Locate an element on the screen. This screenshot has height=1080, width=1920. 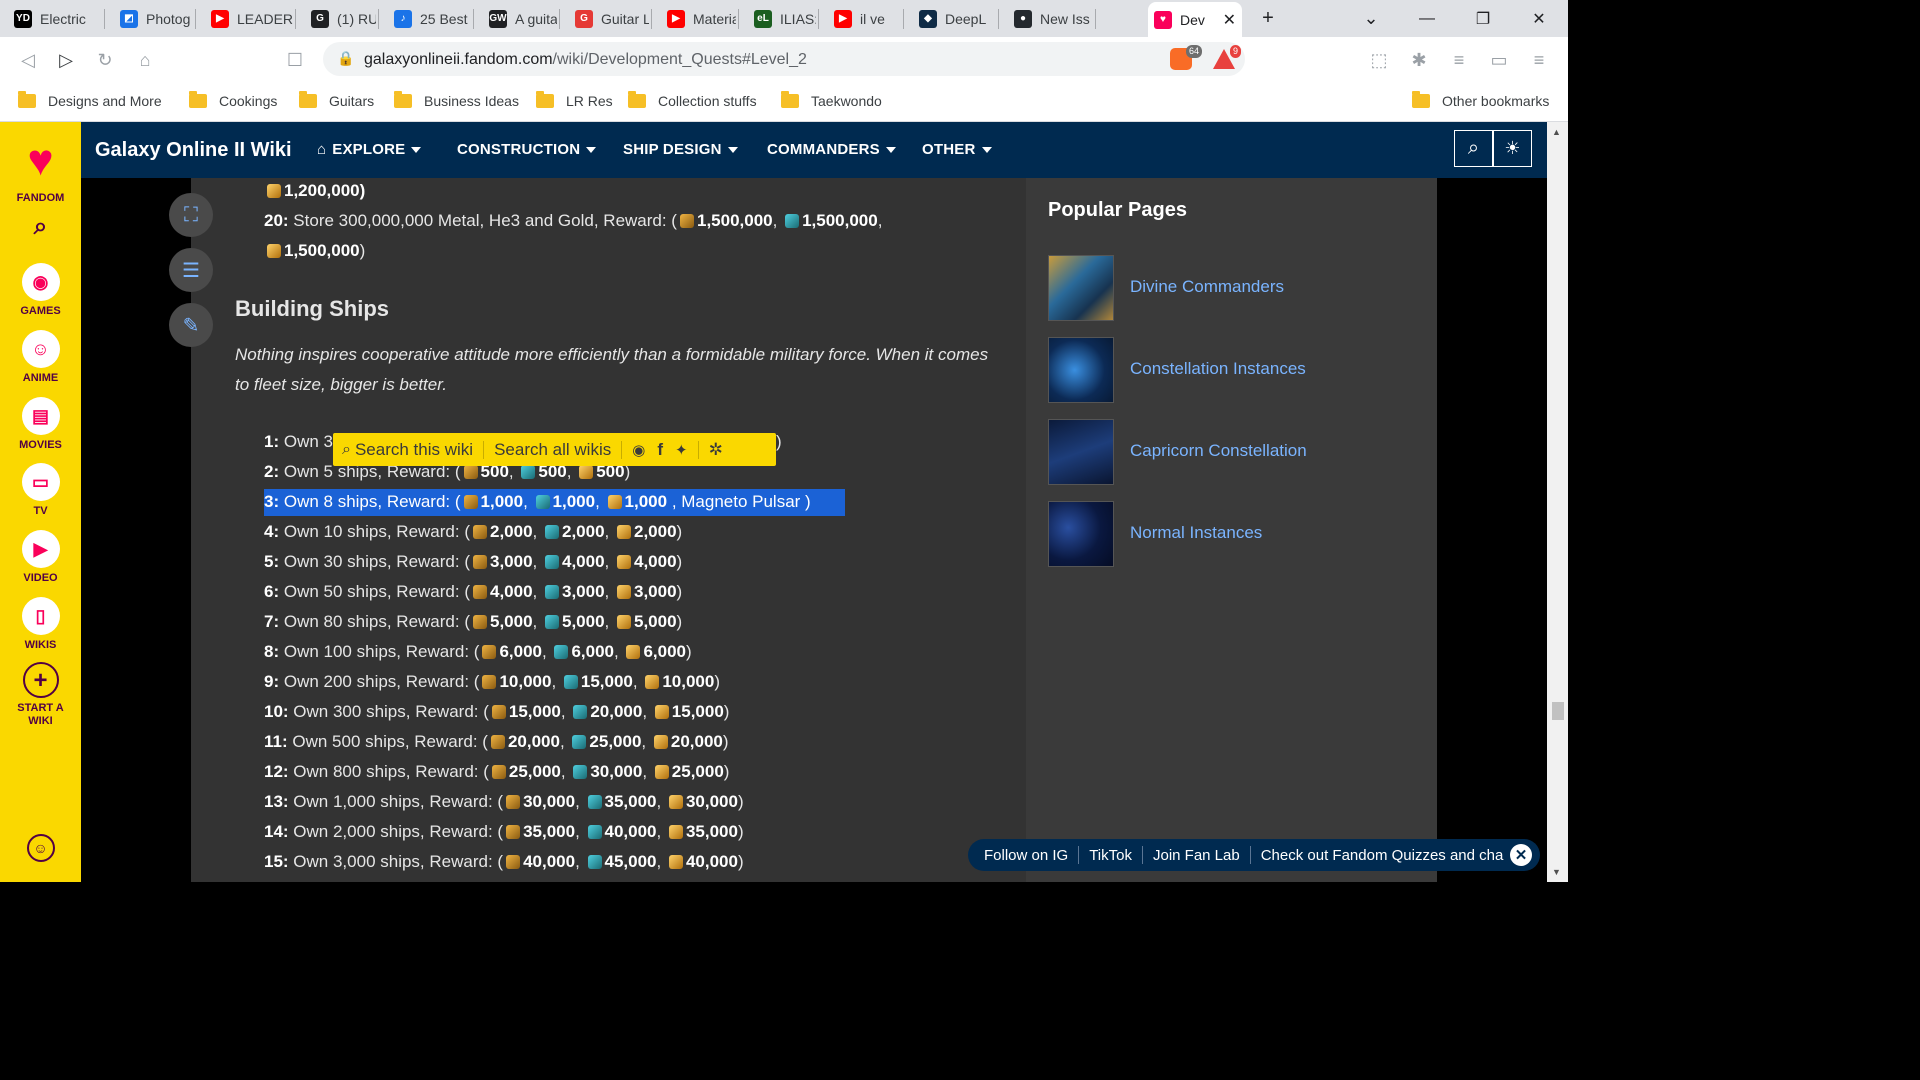
bookmark-folder: Business Ideas is located at coordinates (456, 101).